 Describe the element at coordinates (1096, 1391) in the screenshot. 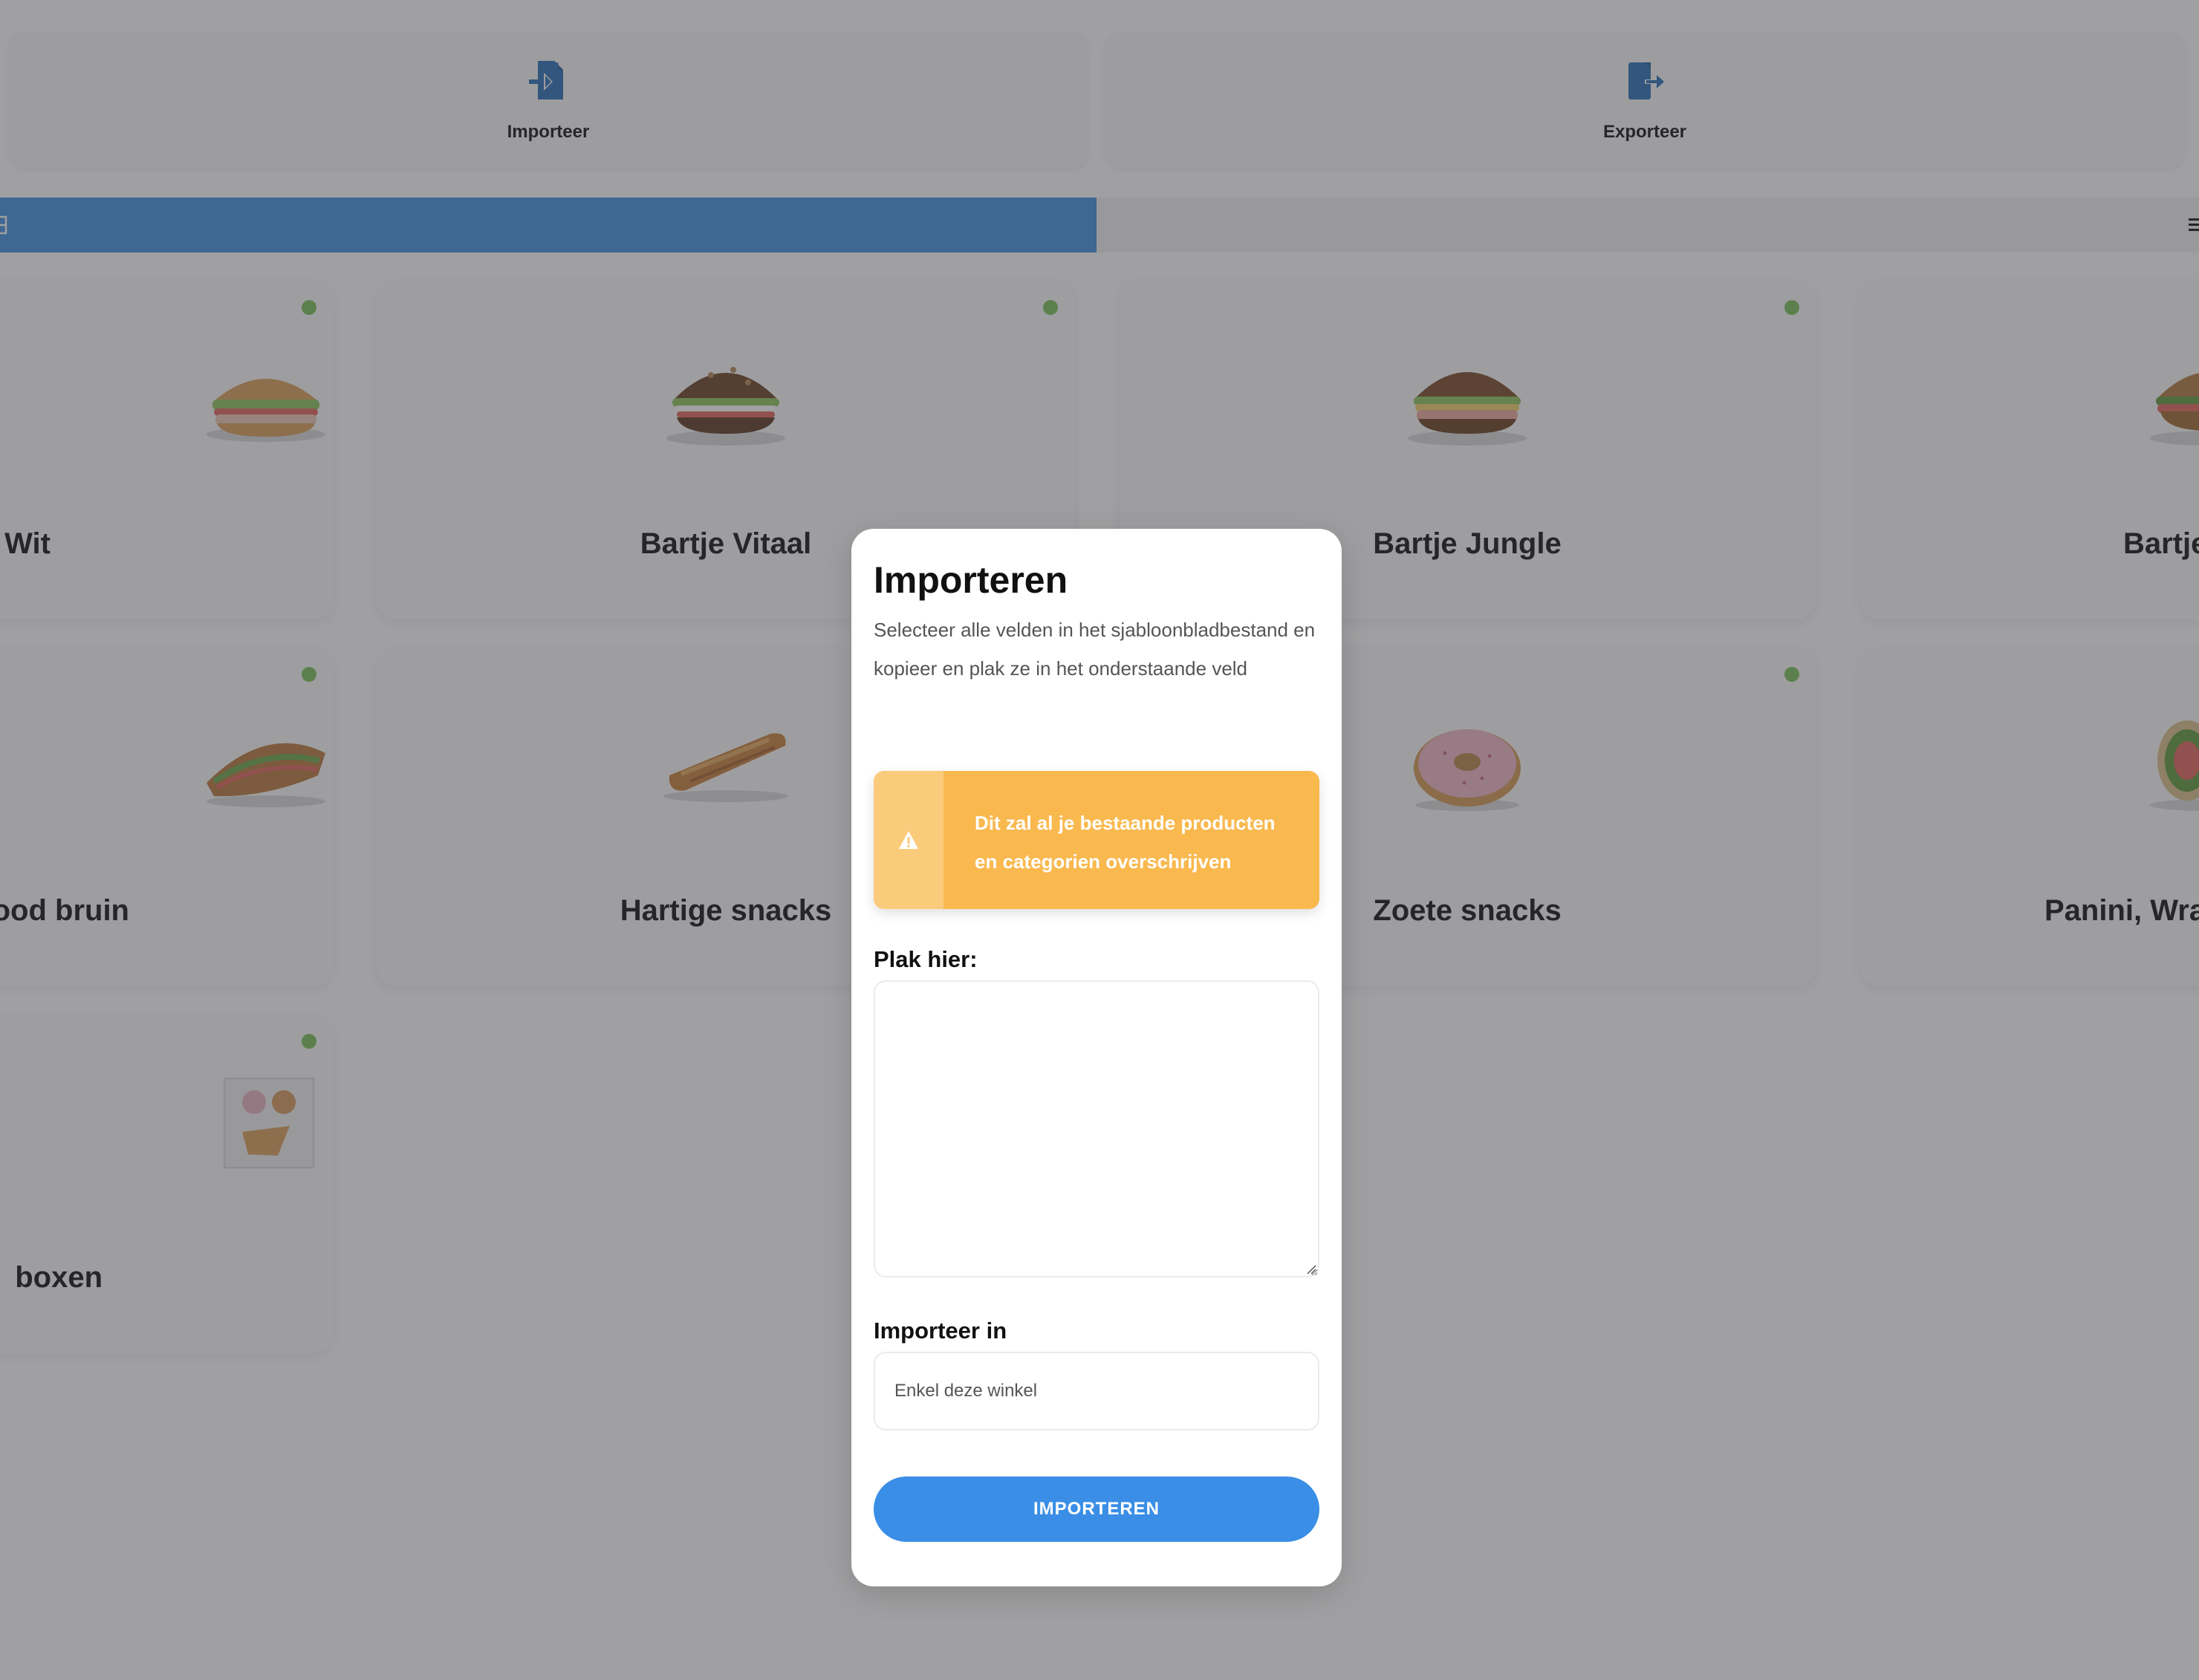

I see `import-target-select: Enkel deze winkel` at that location.